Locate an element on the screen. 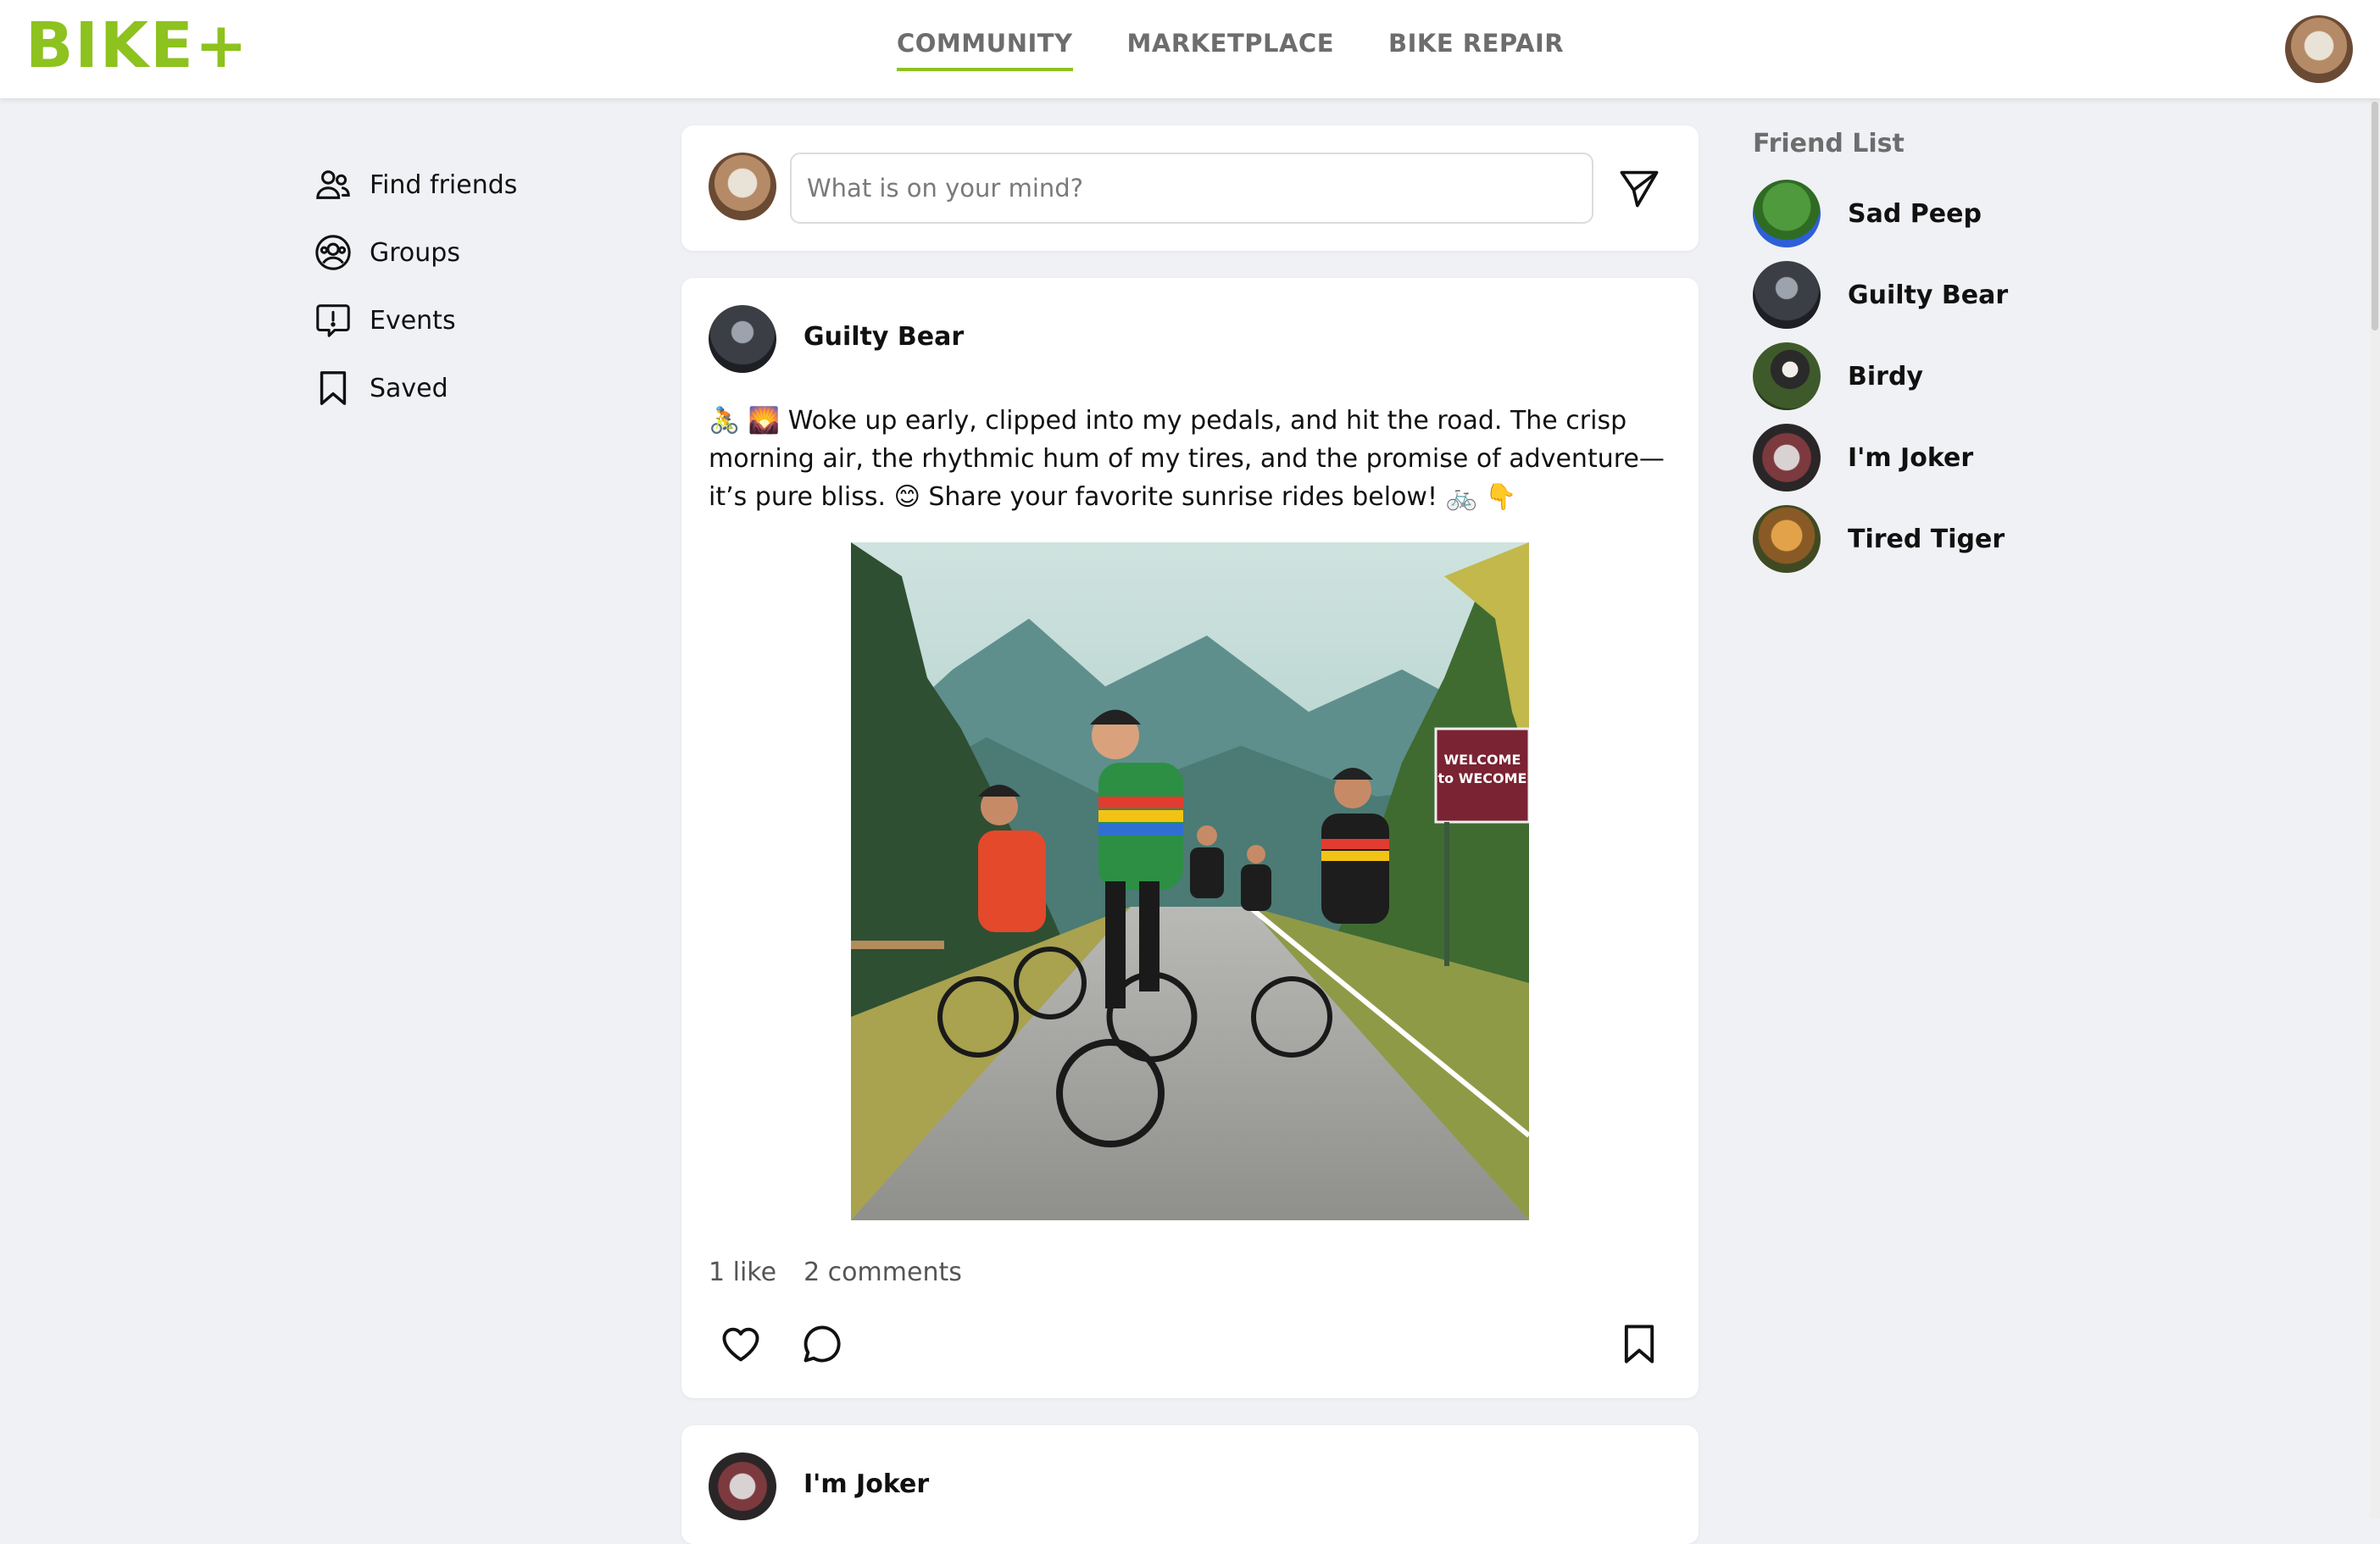 The width and height of the screenshot is (2380, 1544). friend-item-tired-tiger: Tired Tiger is located at coordinates (1879, 539).